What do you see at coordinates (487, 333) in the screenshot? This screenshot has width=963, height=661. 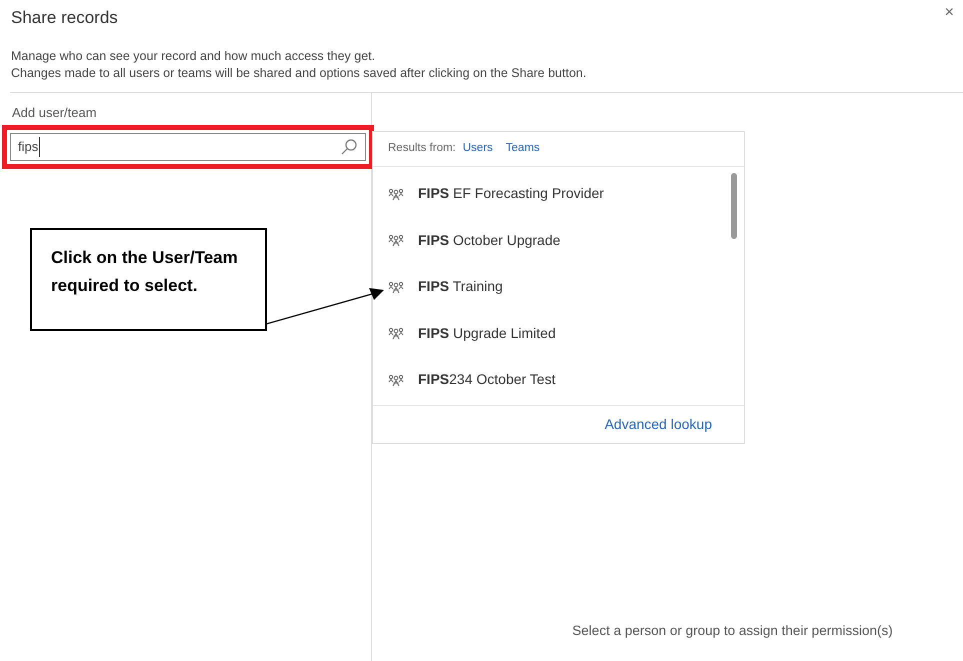 I see `result-name: FIPS Upgrade Limited` at bounding box center [487, 333].